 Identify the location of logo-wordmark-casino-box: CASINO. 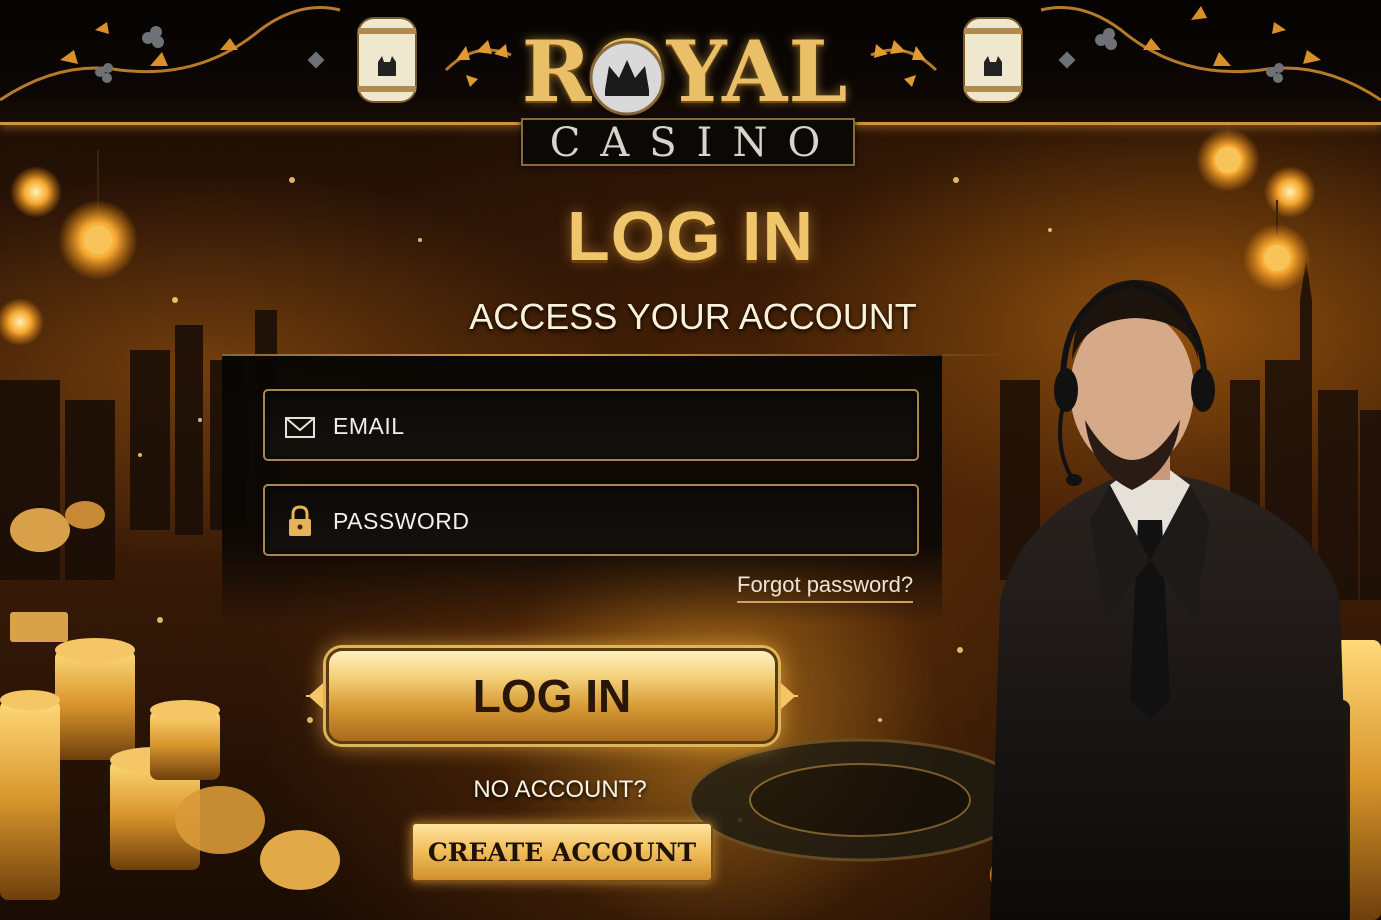
(688, 142).